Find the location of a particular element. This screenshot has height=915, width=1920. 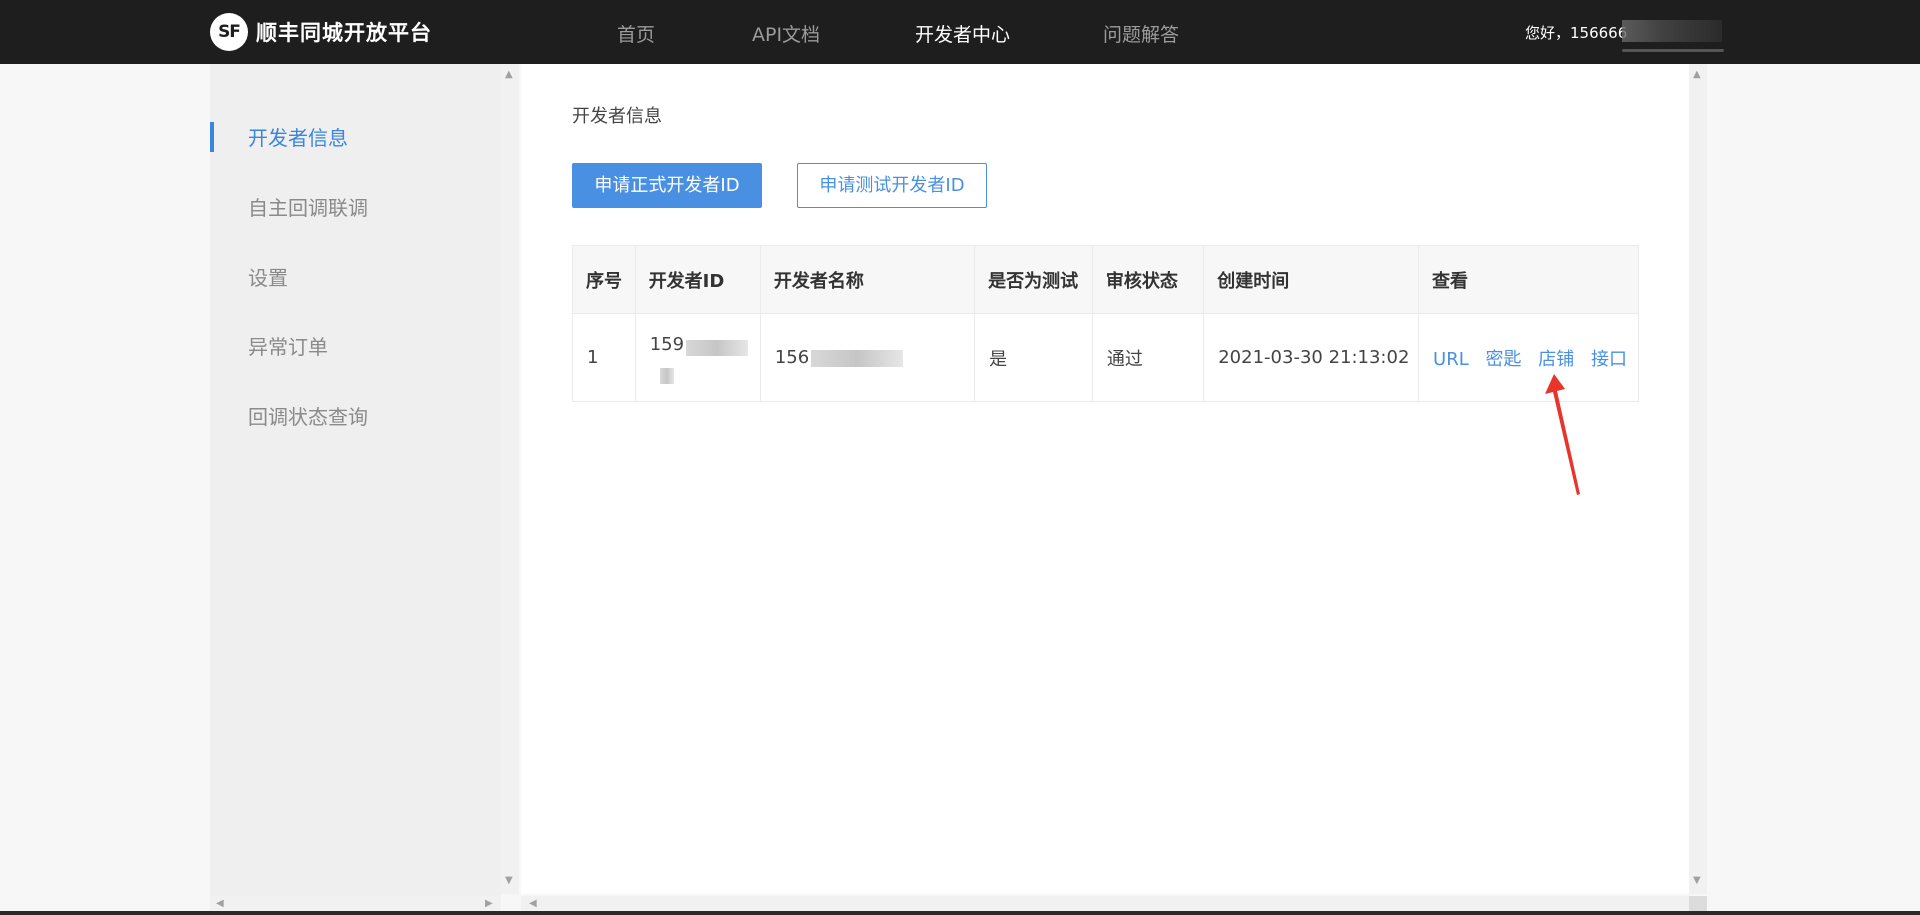

annotation-arrow-shape is located at coordinates (1562, 434).